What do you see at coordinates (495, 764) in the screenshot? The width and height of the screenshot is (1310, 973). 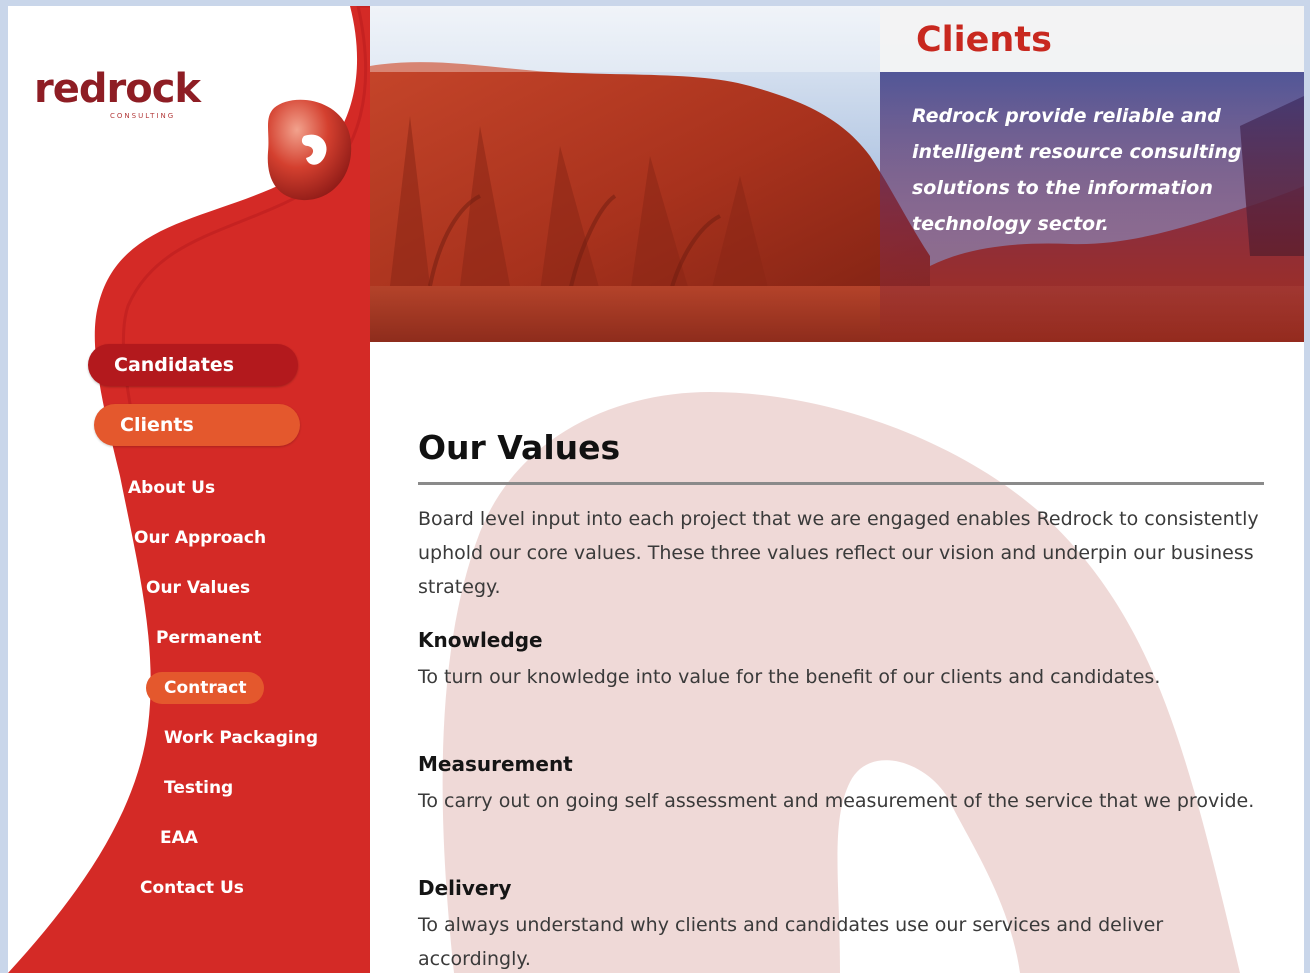 I see `value-heading-measurement: Measurement` at bounding box center [495, 764].